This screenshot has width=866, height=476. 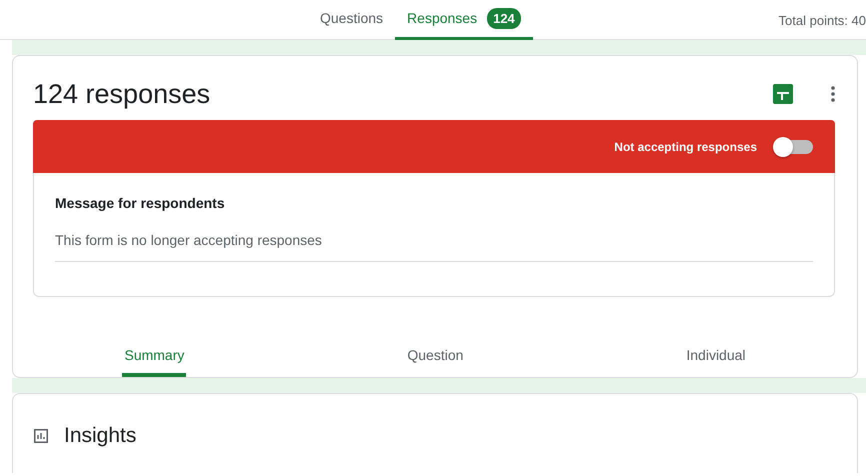 I want to click on view-tab: Individual, so click(x=716, y=357).